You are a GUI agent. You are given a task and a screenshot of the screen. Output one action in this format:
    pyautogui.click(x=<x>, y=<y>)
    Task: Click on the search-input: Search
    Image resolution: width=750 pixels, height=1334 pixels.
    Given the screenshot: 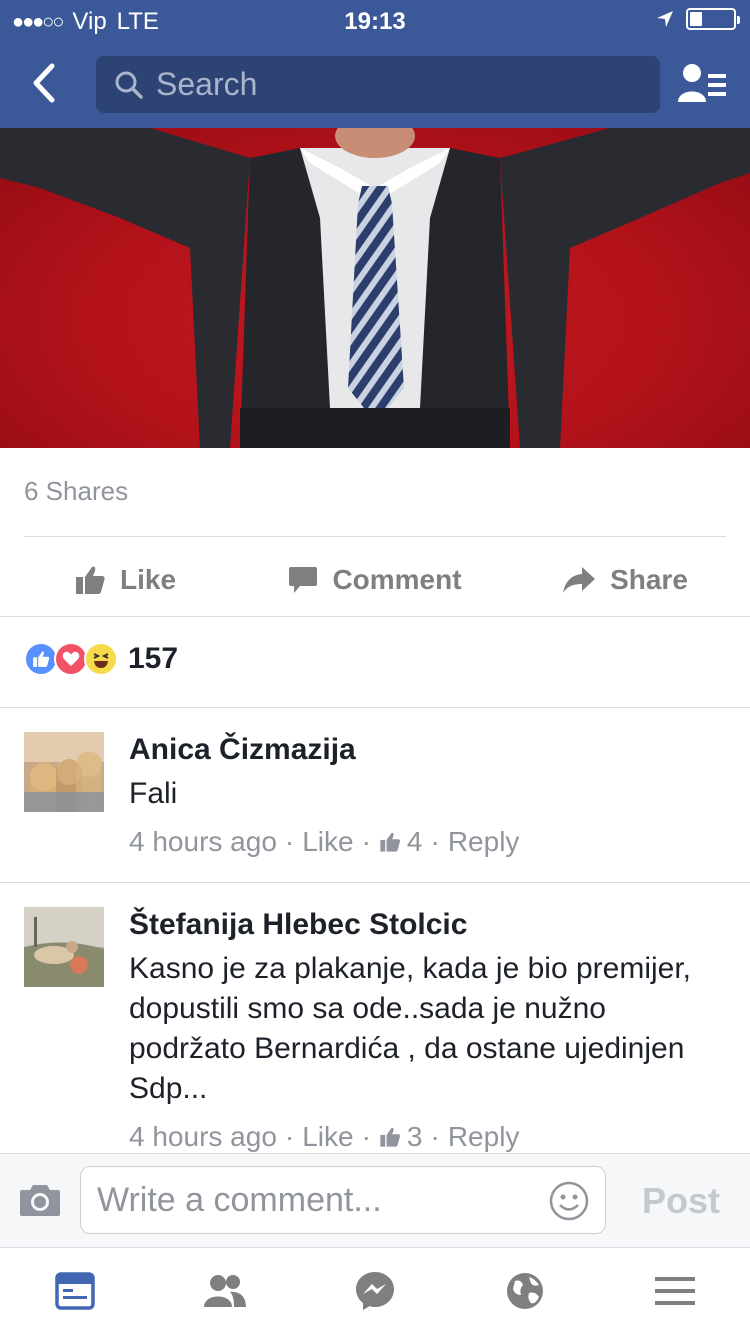 What is the action you would take?
    pyautogui.click(x=378, y=84)
    